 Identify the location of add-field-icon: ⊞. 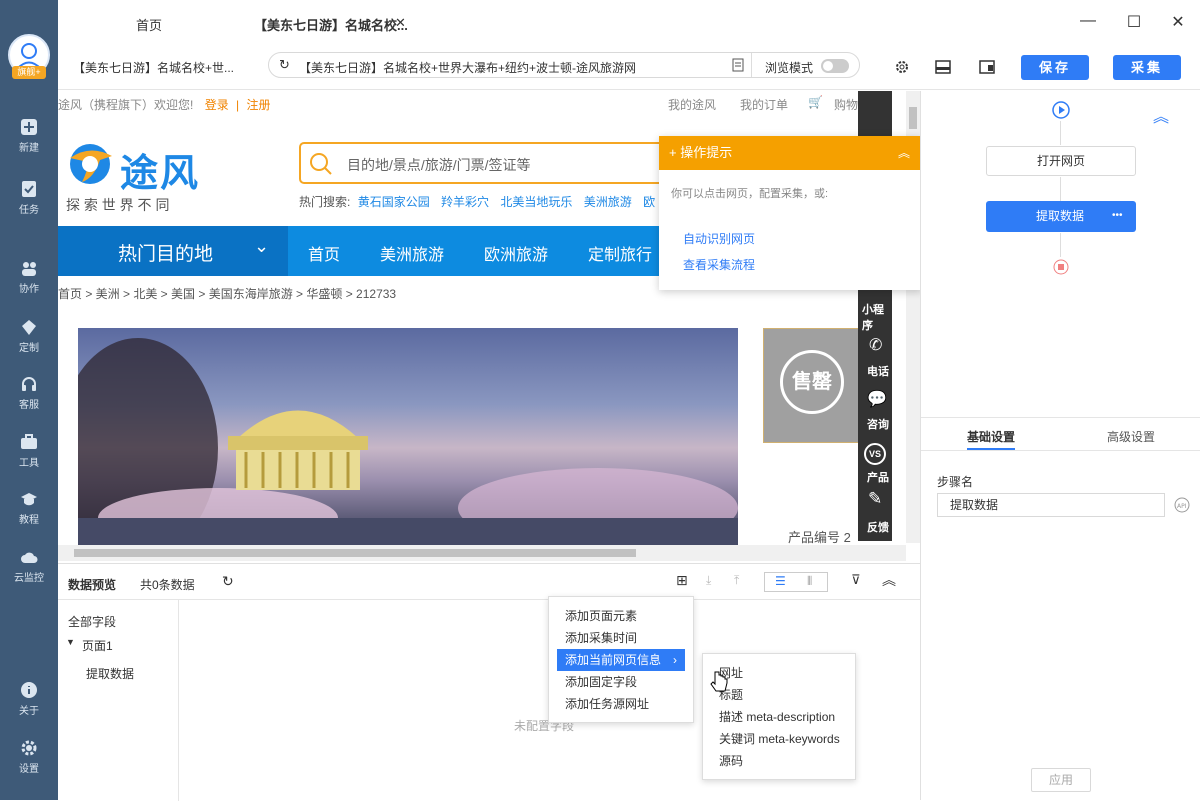
(682, 580).